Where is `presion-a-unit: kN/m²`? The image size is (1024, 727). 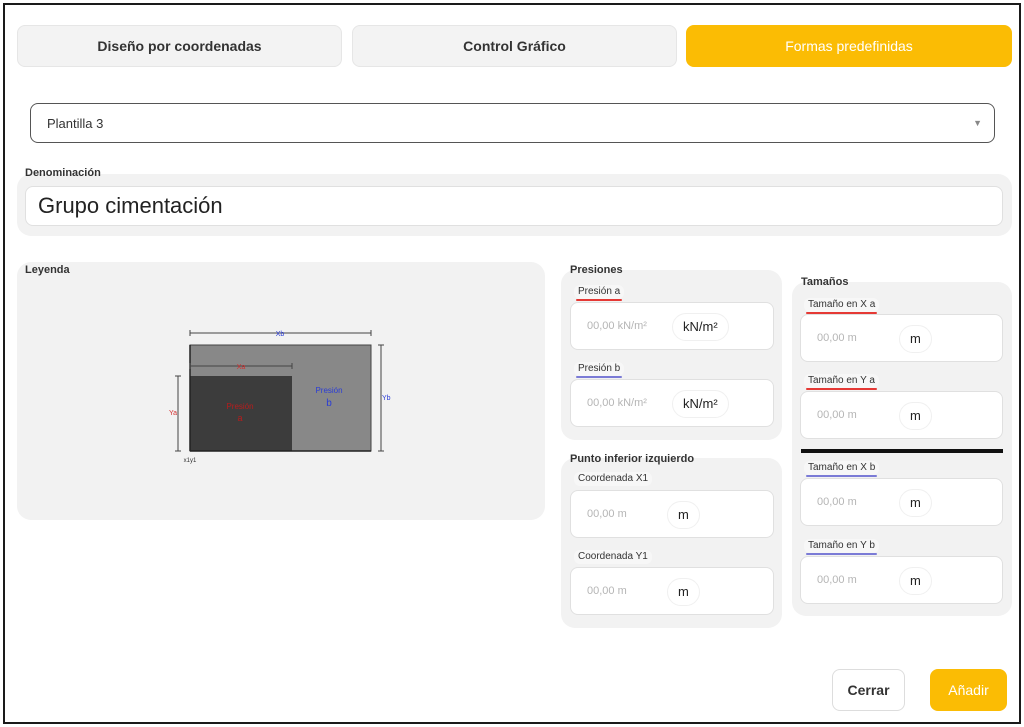
presion-a-unit: kN/m² is located at coordinates (700, 327).